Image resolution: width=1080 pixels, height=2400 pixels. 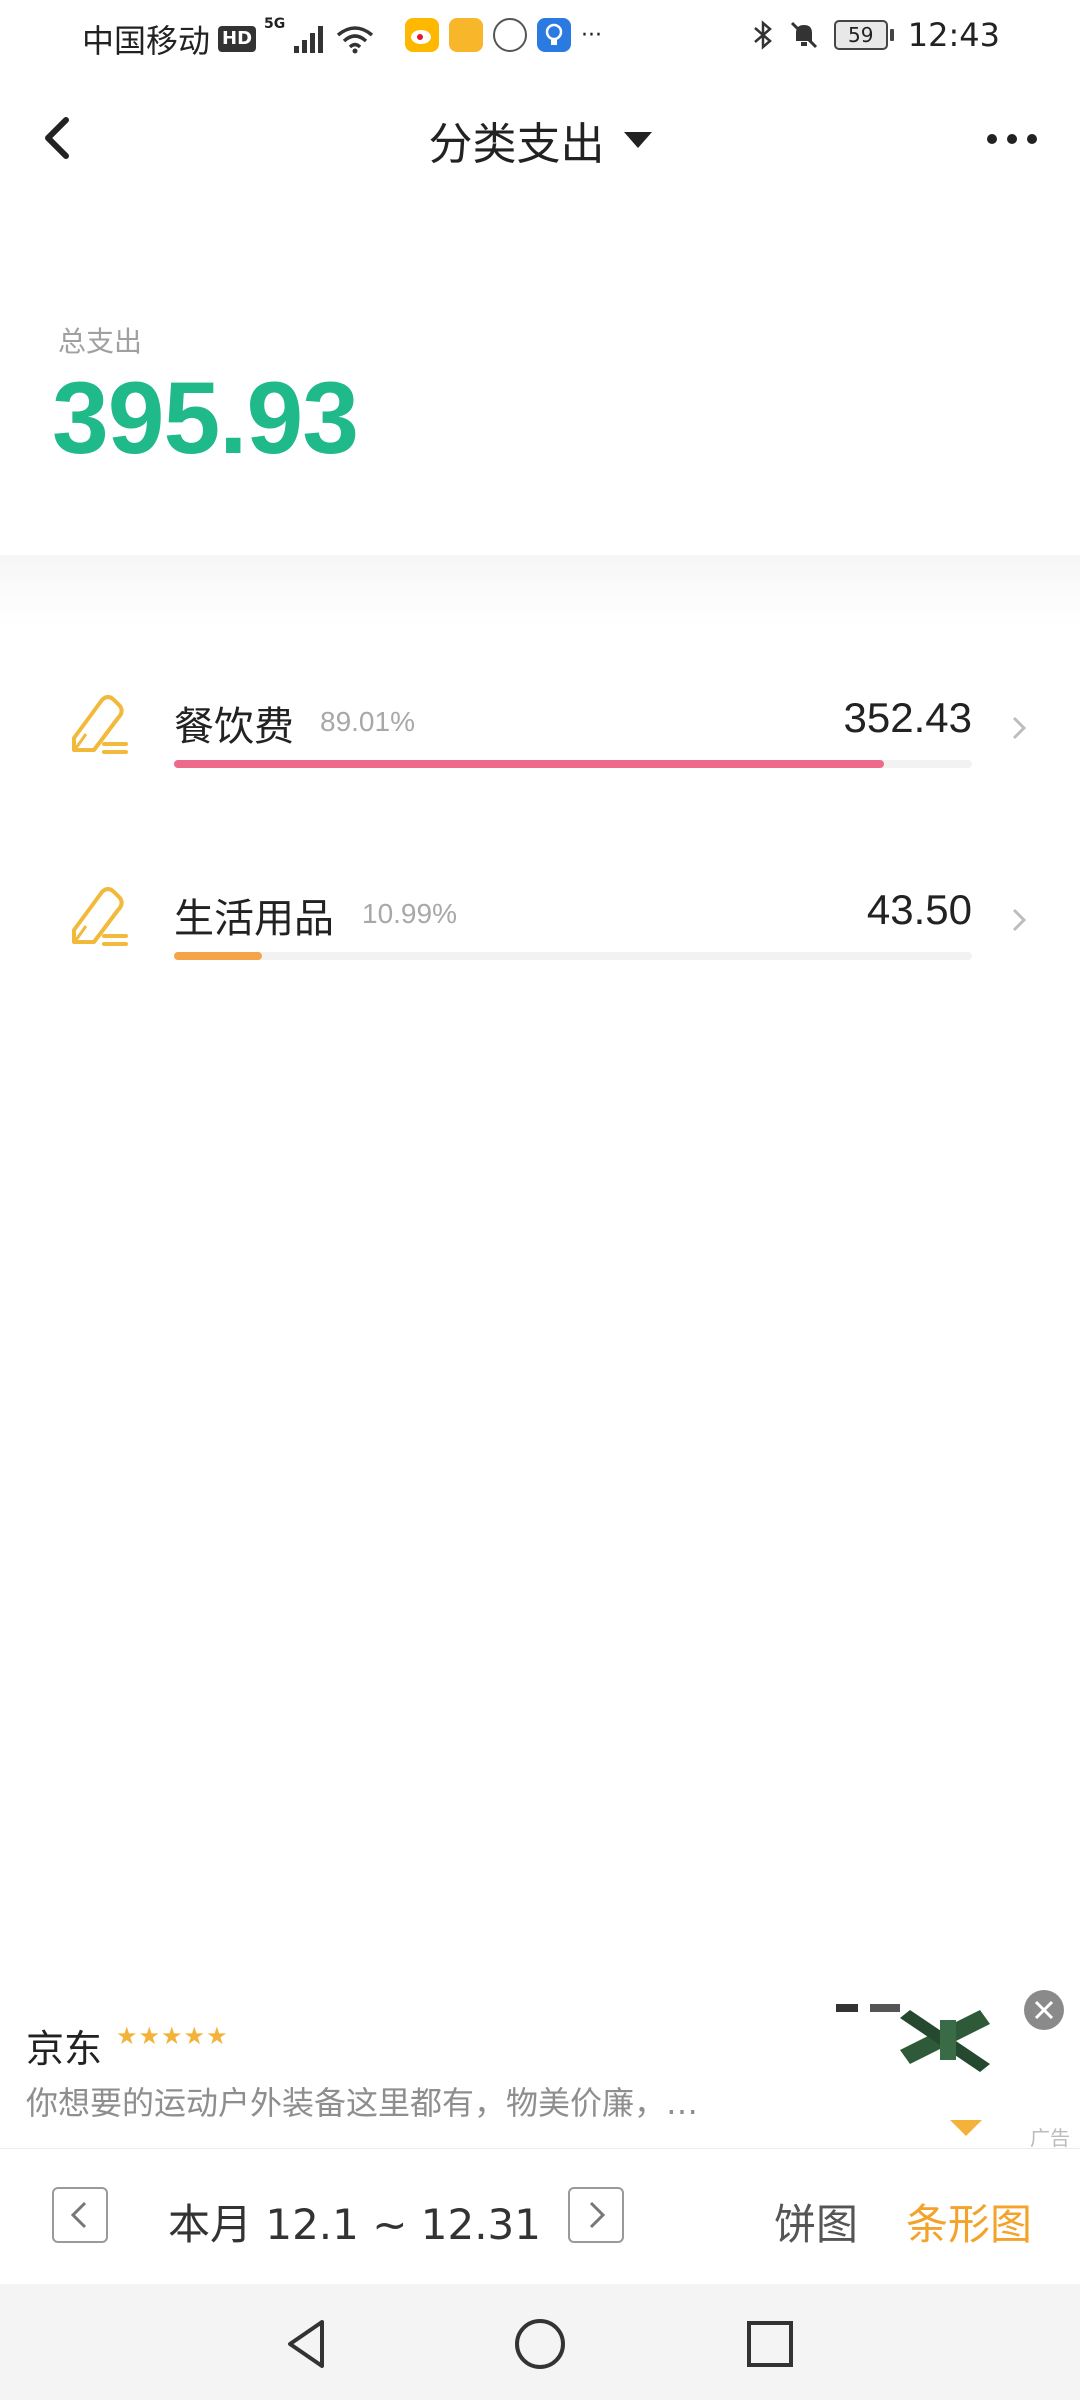 I want to click on clock: 12:43, so click(x=953, y=35).